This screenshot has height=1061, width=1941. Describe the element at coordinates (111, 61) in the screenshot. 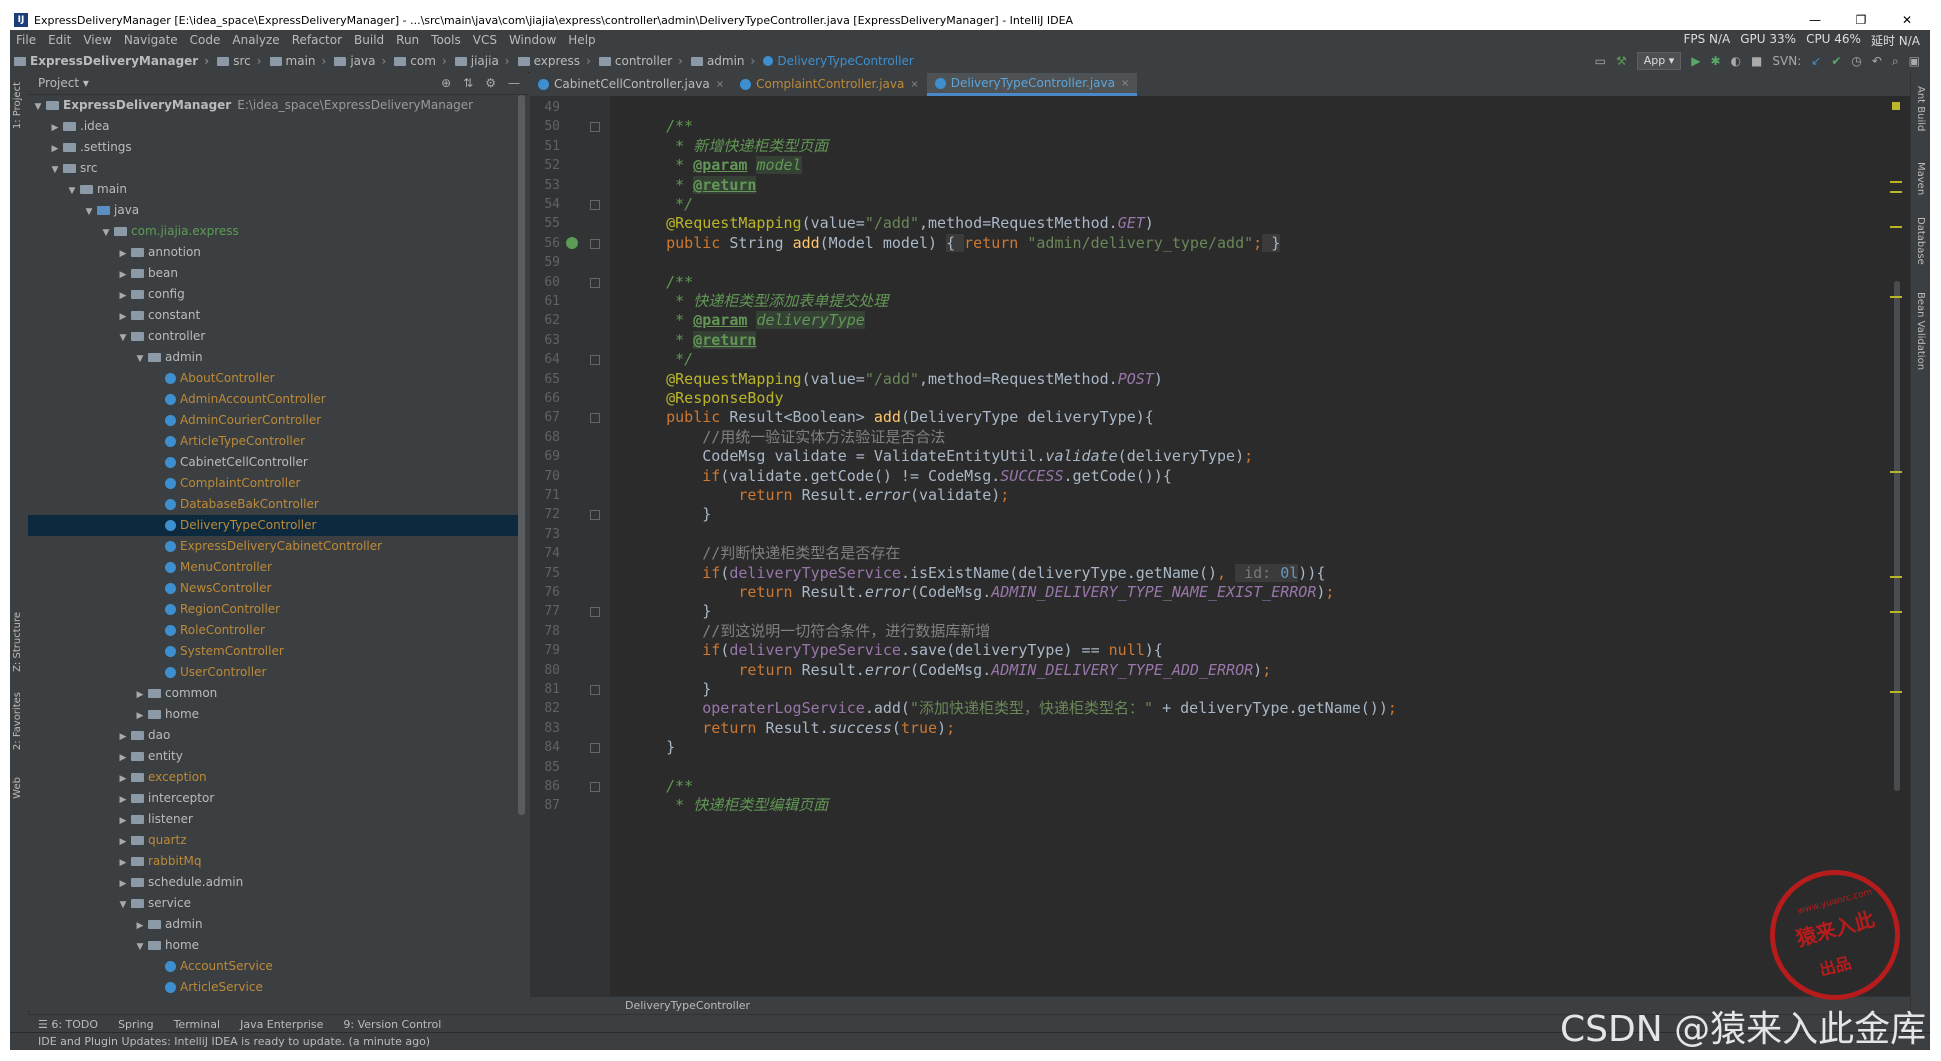

I see `breadcrumb-project: ExpressDeliveryManager ›` at that location.